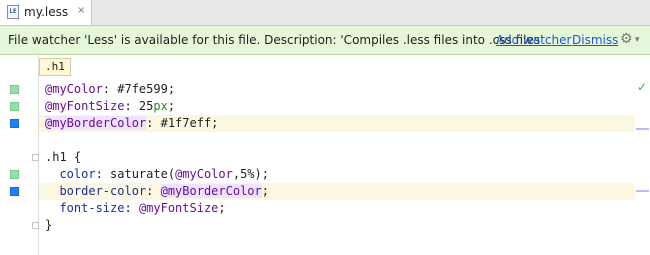 This screenshot has width=650, height=255. I want to click on code-line: @myColor: #7fe599;, so click(110, 89).